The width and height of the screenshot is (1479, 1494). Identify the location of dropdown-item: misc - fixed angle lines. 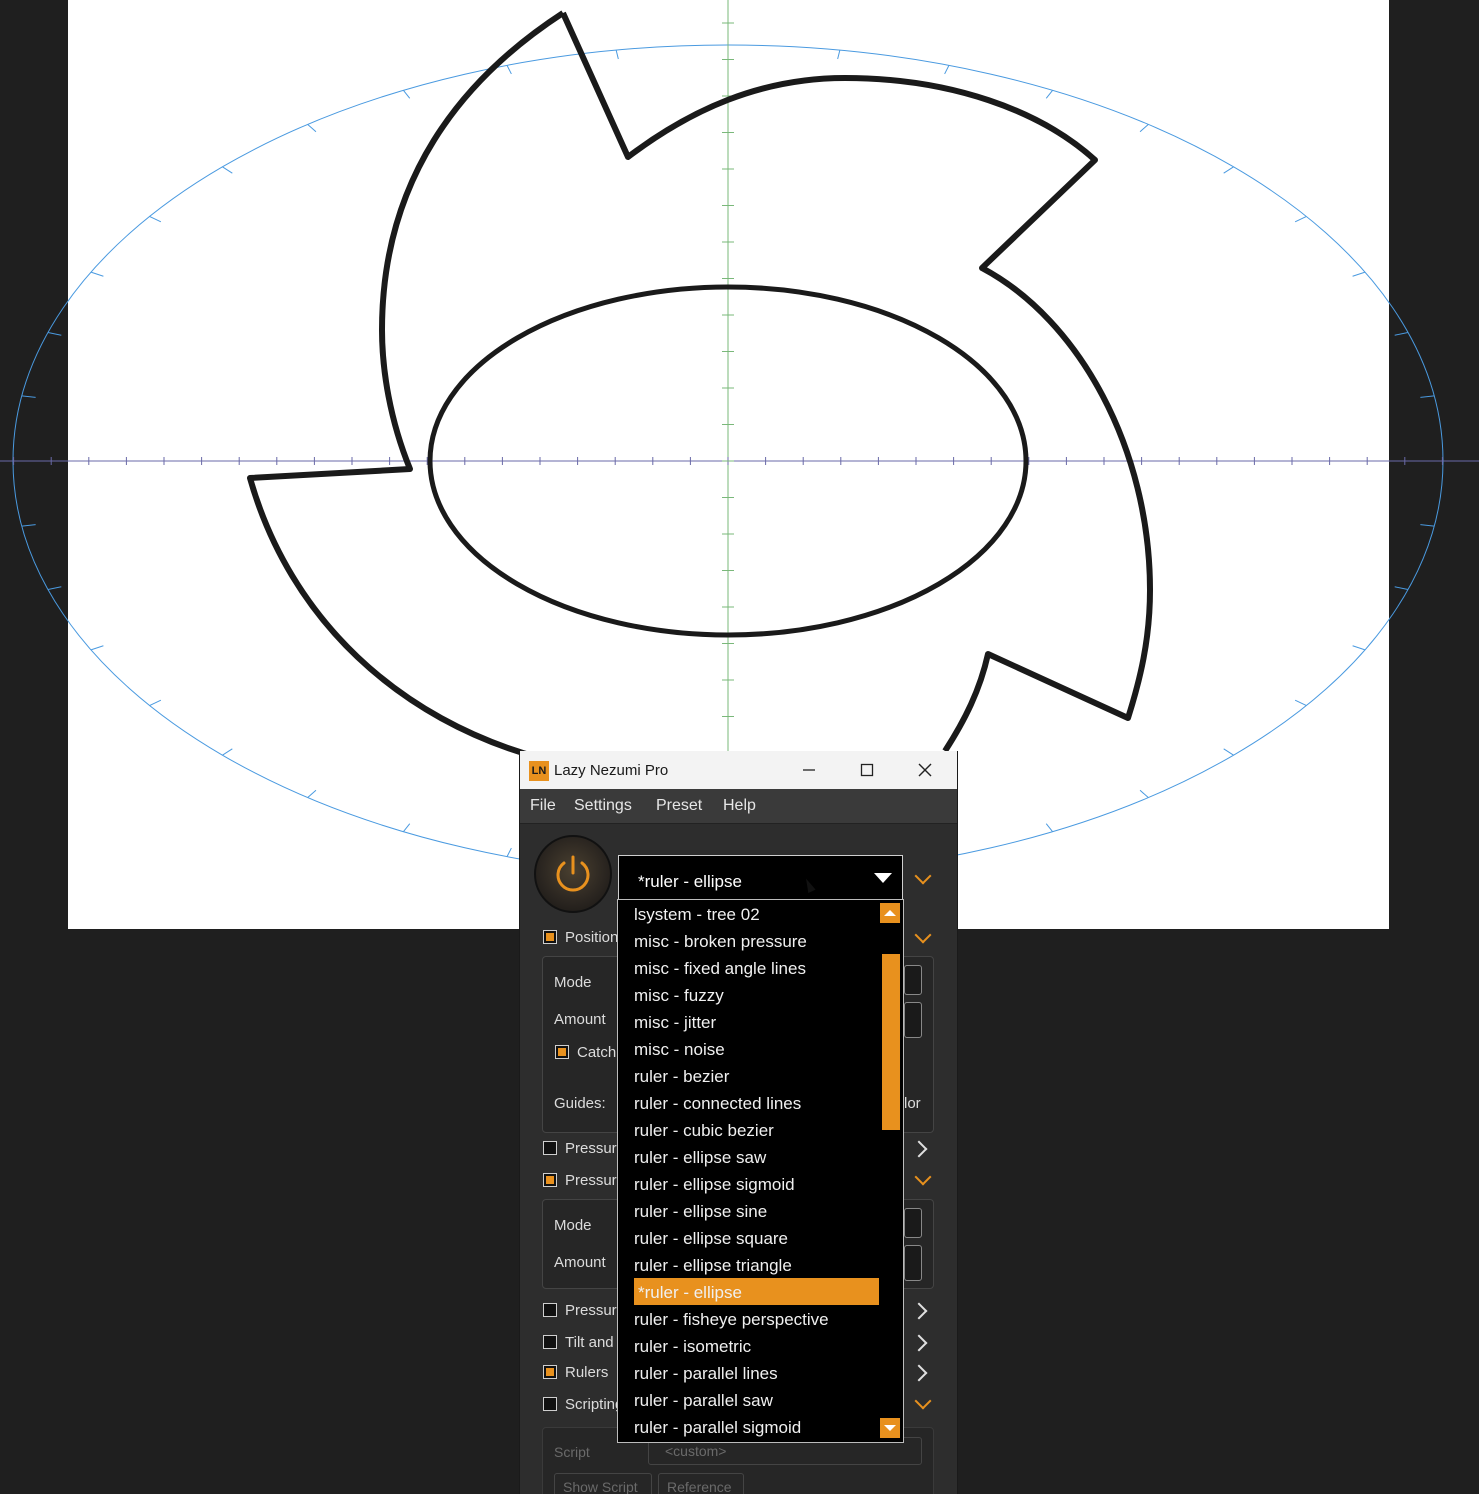
(720, 969).